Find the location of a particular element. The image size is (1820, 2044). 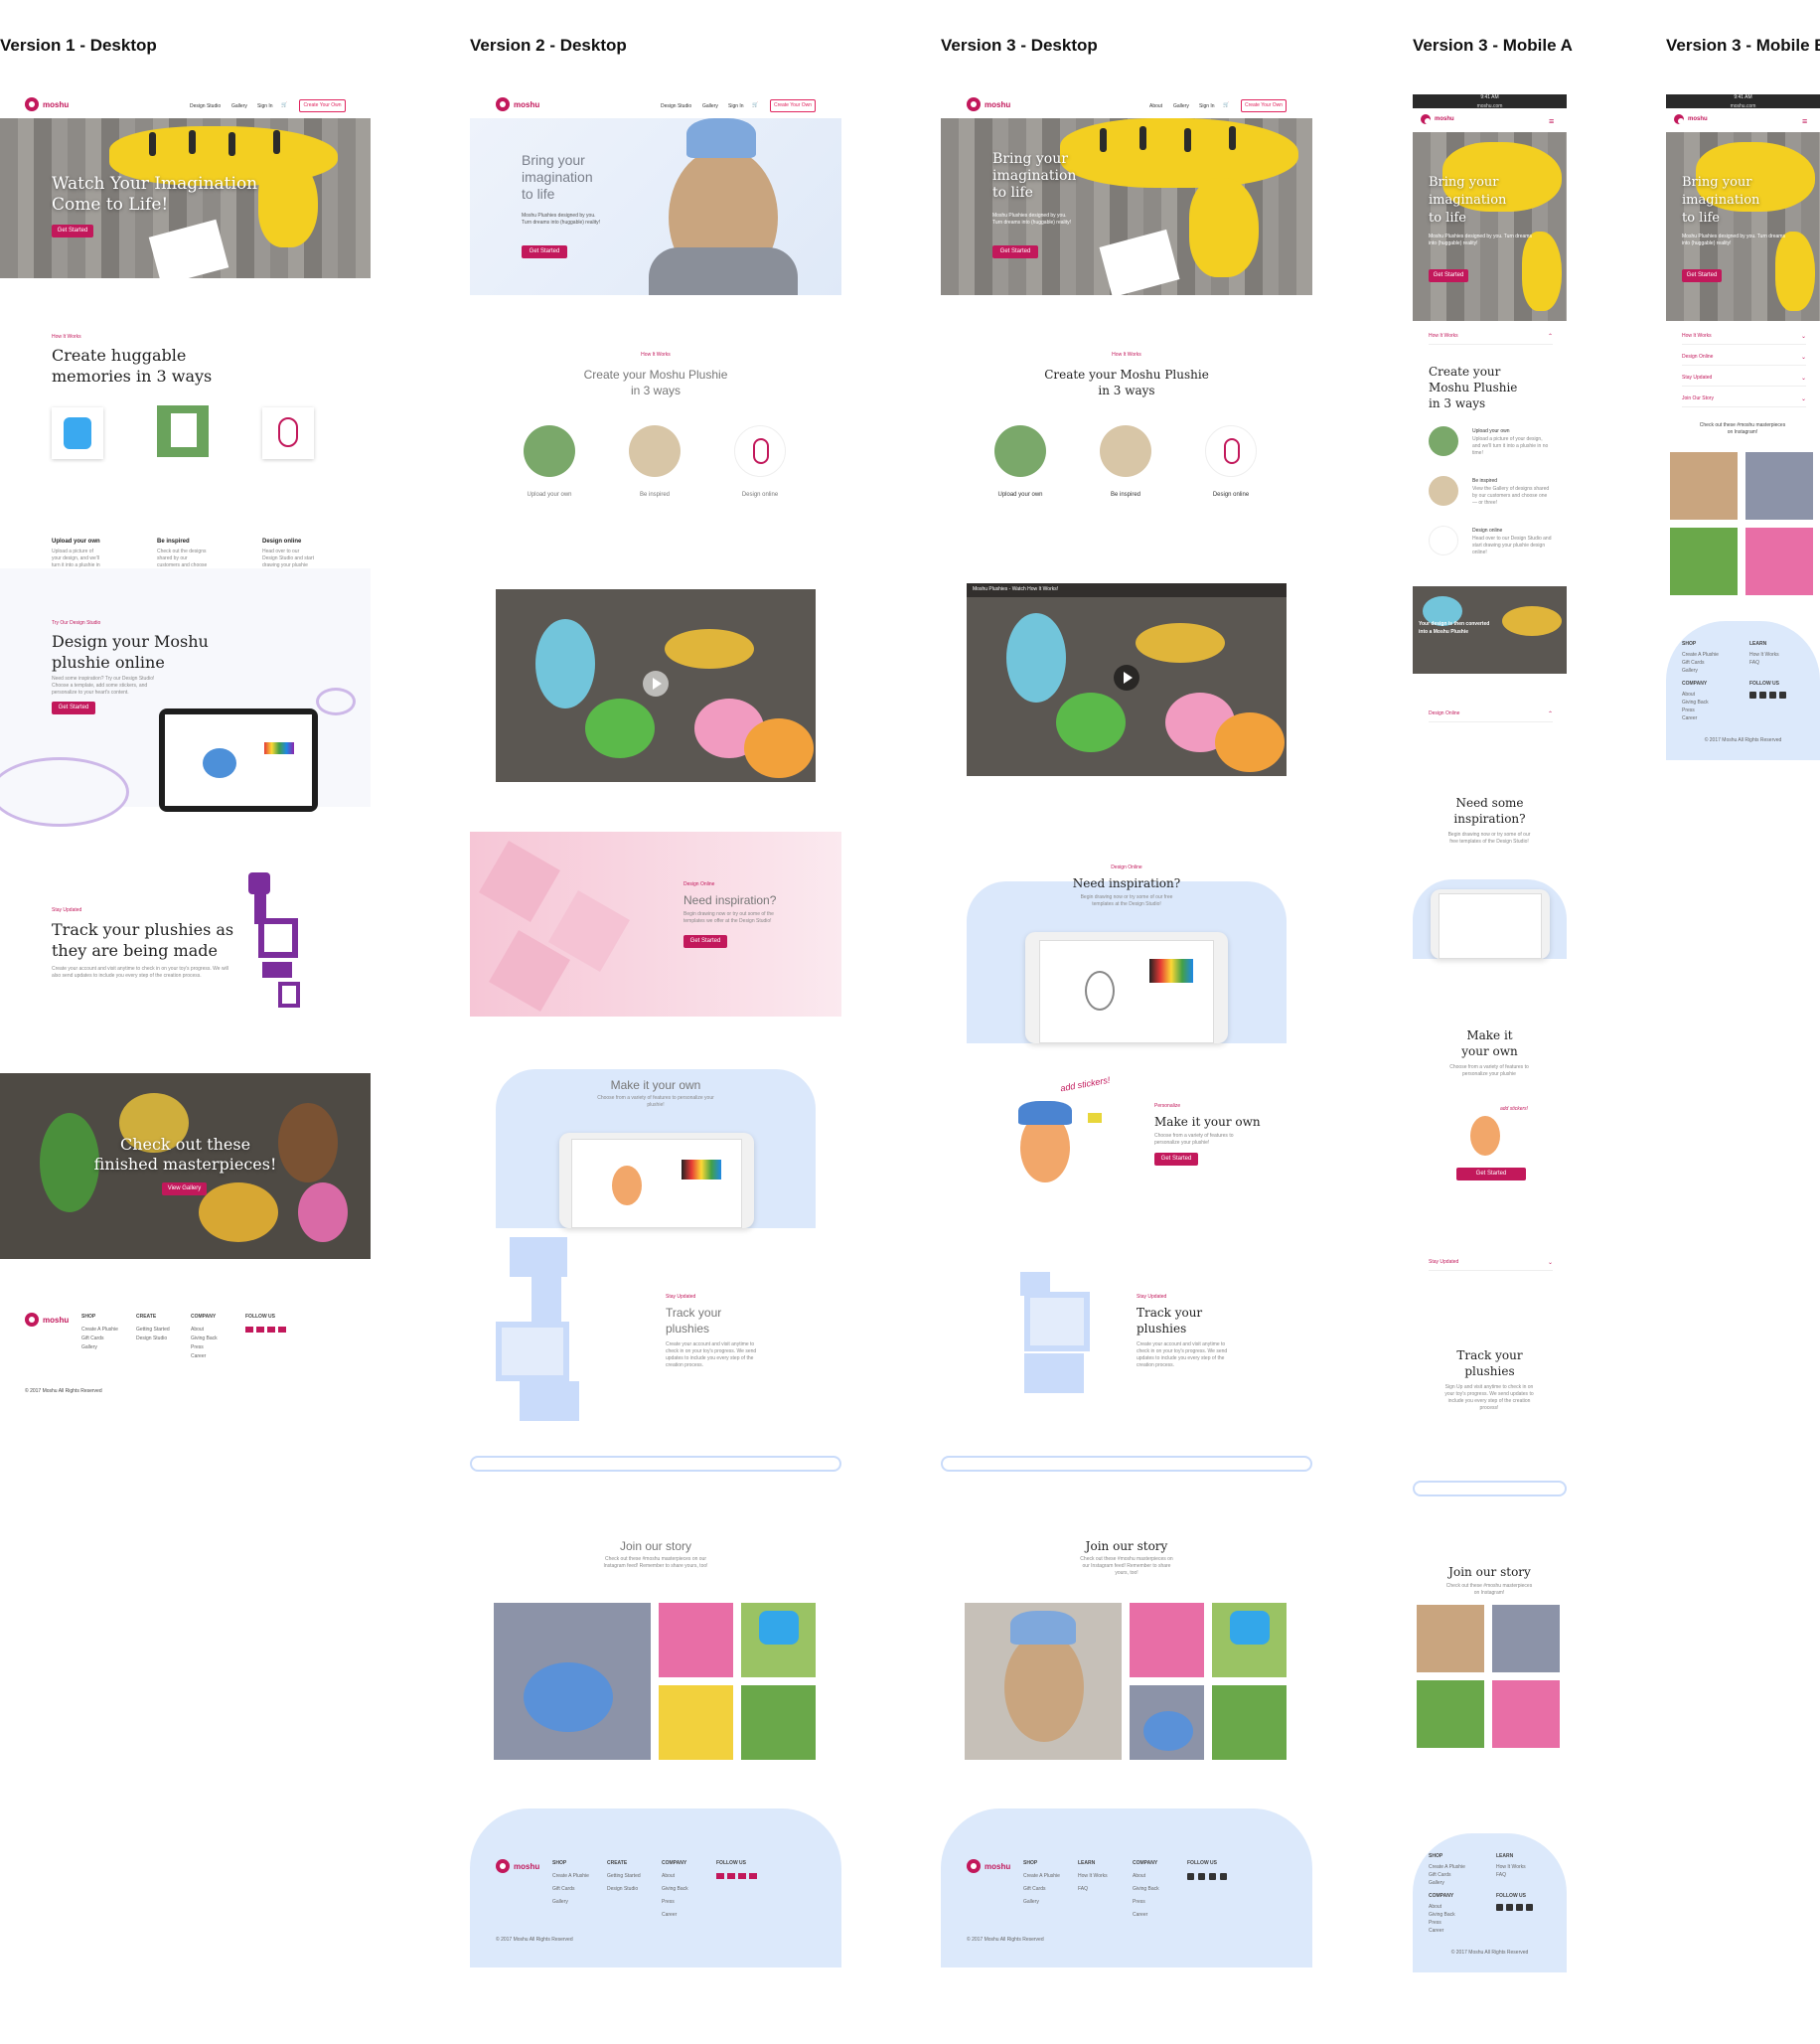

v2-footer-logo: moshu is located at coordinates (517, 1866).